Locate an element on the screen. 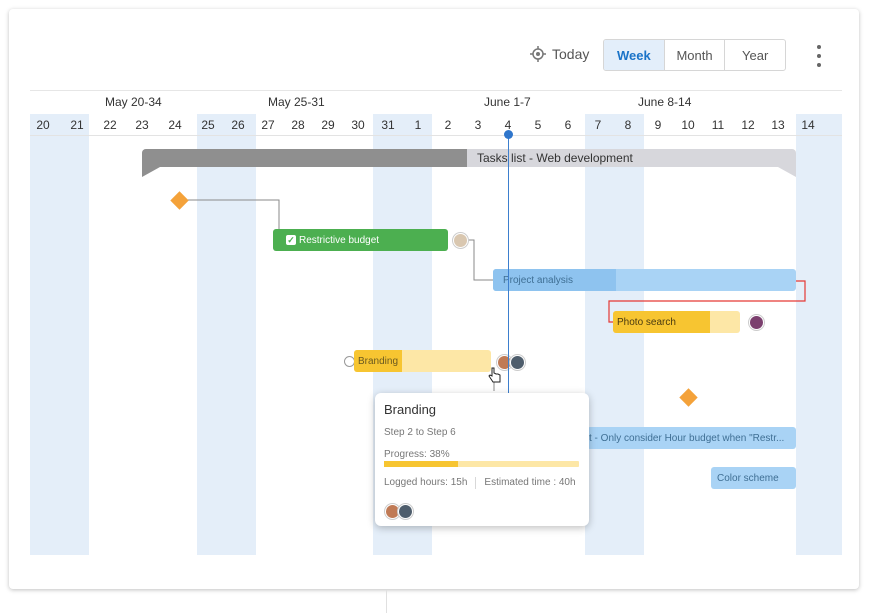  task-label: Restrictive budget is located at coordinates (339, 240).